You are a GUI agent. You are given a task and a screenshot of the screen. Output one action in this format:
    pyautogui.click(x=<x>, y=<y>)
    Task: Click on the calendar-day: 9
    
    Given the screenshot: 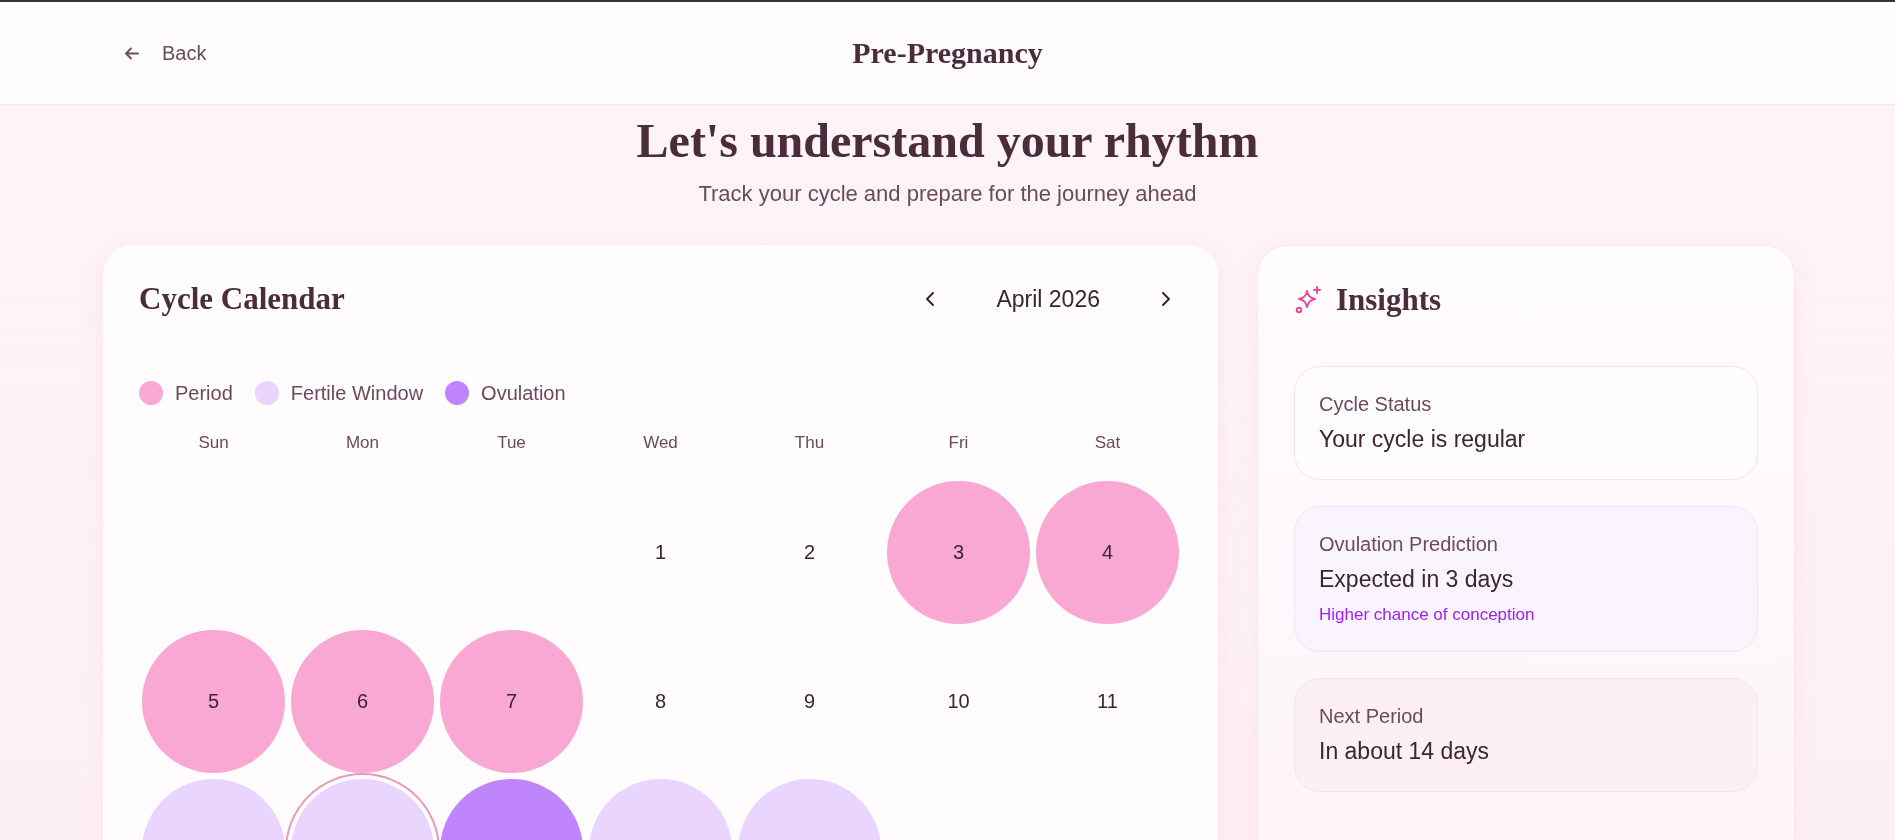 What is the action you would take?
    pyautogui.click(x=809, y=701)
    